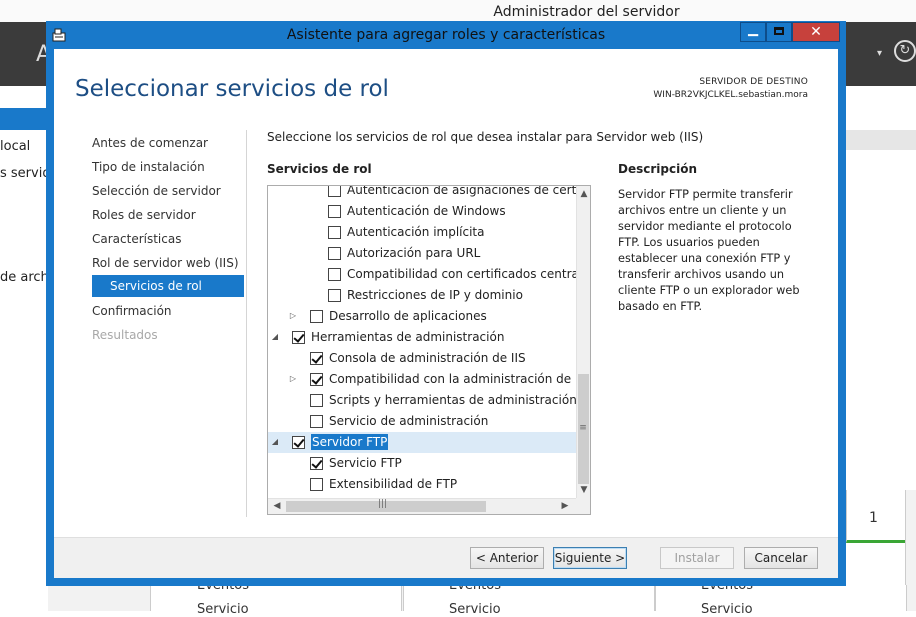 Image resolution: width=916 pixels, height=617 pixels. What do you see at coordinates (422, 506) in the screenshot?
I see `horizontal-scrollbar: ◀ ||| ▶` at bounding box center [422, 506].